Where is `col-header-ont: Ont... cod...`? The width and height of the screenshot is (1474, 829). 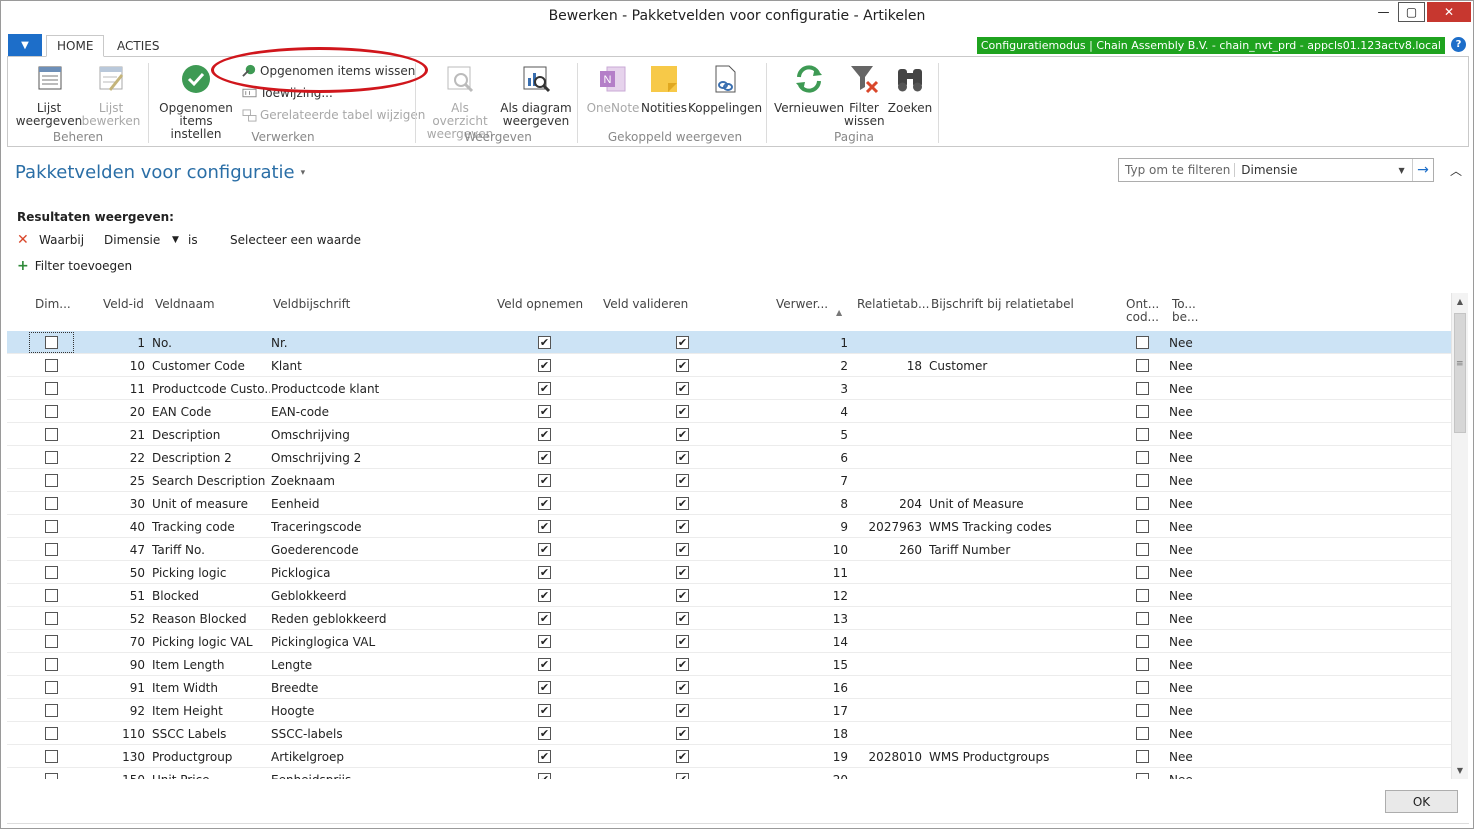
col-header-ont: Ont... cod... is located at coordinates (1142, 311).